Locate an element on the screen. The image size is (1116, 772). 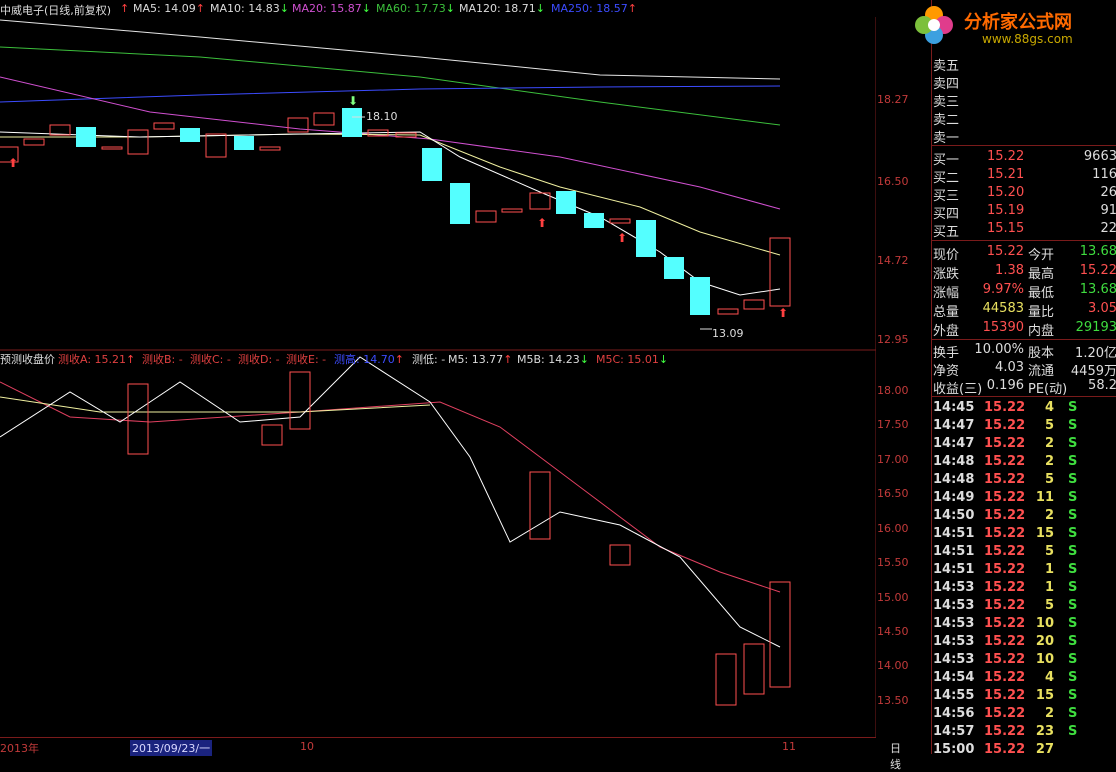
watermark-site: 分析家公式网 is located at coordinates (1018, 22).